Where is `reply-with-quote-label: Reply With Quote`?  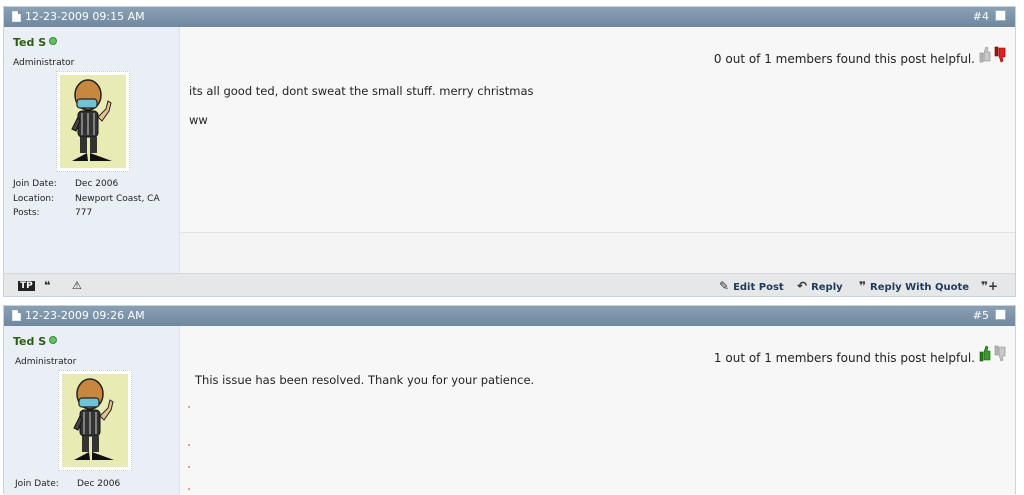 reply-with-quote-label: Reply With Quote is located at coordinates (920, 287).